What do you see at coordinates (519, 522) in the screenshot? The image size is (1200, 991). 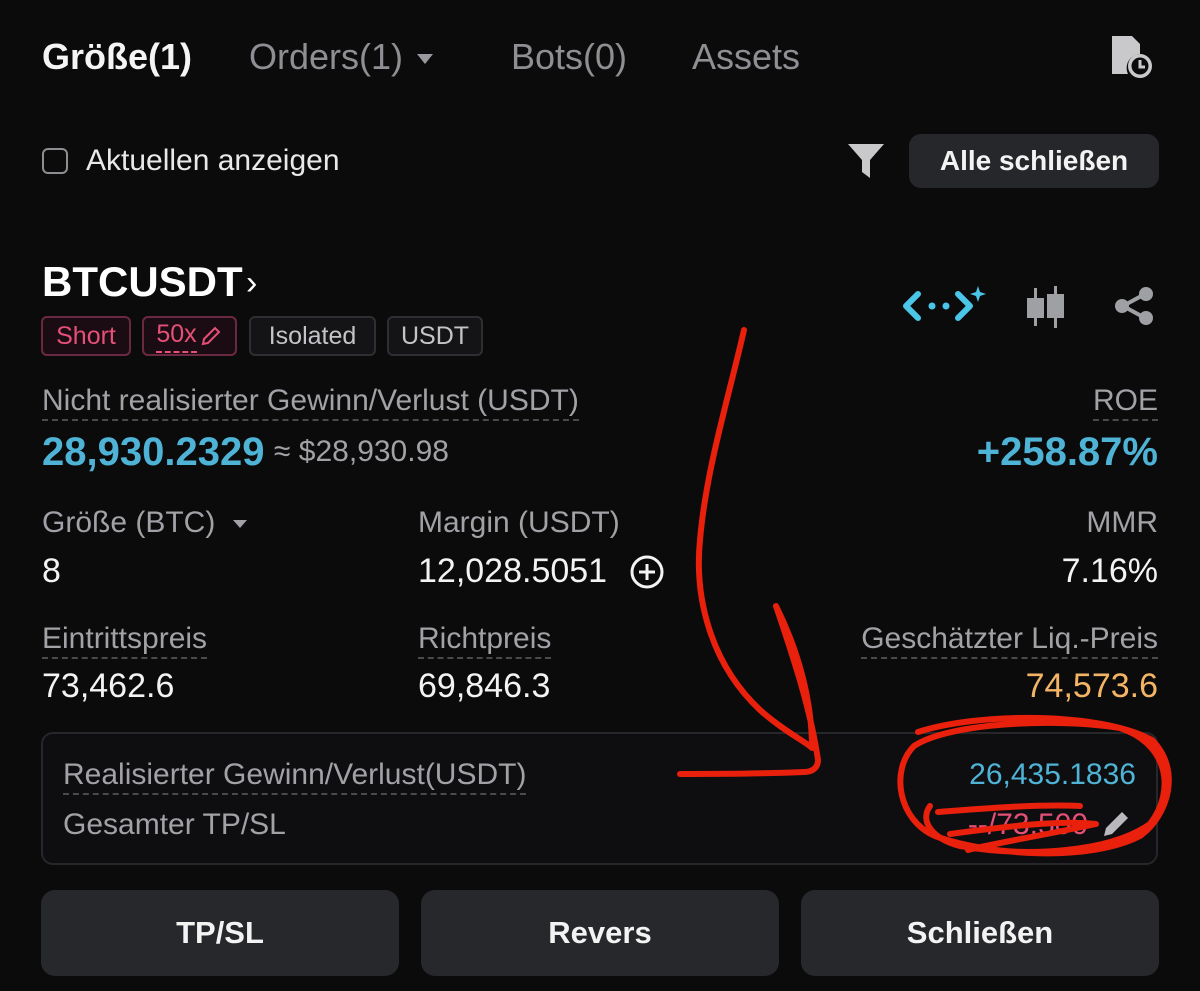 I see `margin-label: Margin (USDT)` at bounding box center [519, 522].